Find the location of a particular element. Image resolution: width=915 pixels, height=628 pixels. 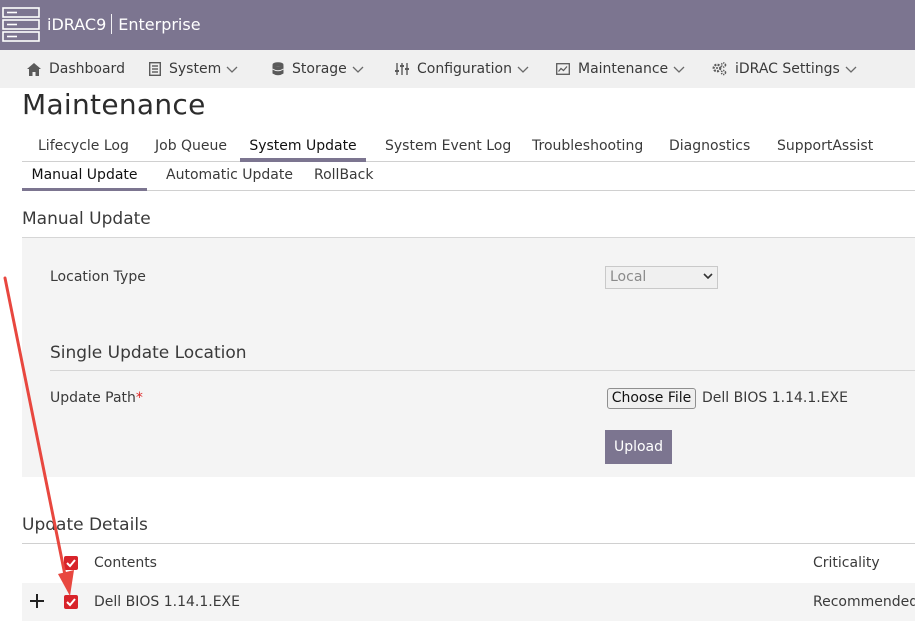

required-asterisk: * is located at coordinates (139, 398).